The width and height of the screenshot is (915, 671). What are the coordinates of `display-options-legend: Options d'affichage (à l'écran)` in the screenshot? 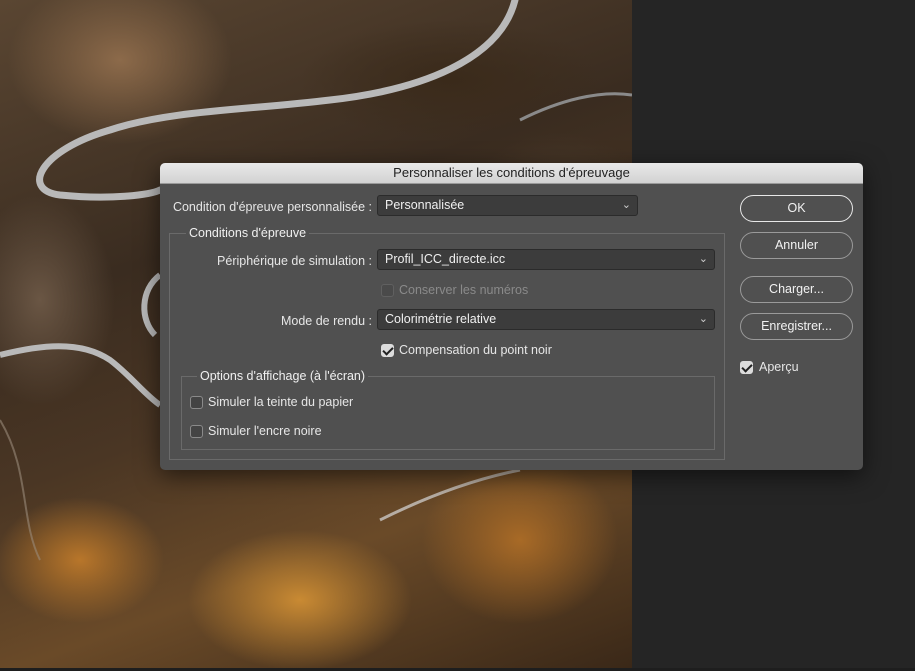 It's located at (283, 376).